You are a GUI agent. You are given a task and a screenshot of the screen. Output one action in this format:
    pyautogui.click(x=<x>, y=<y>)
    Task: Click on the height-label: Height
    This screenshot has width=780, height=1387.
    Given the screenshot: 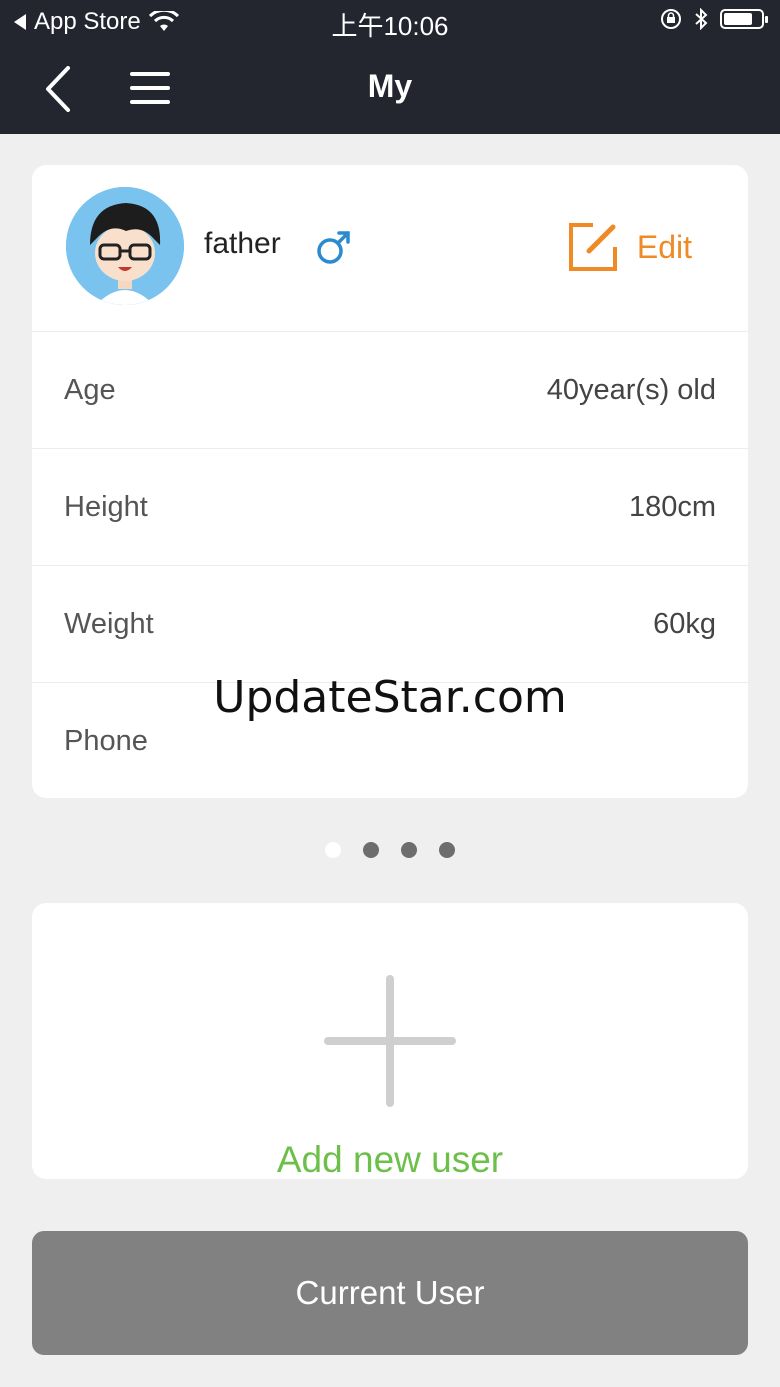 What is the action you would take?
    pyautogui.click(x=106, y=507)
    